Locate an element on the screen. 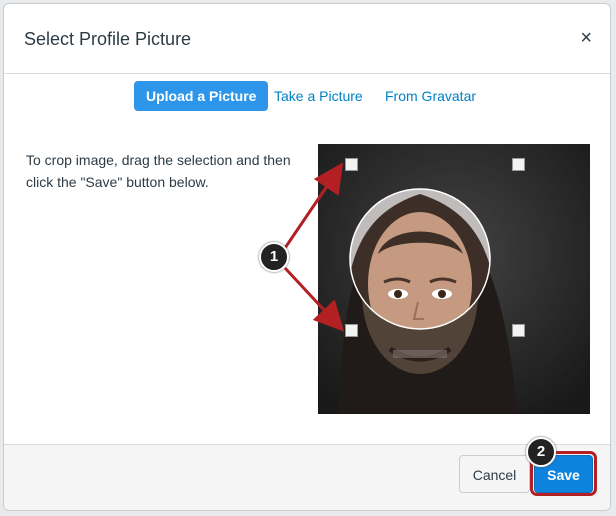 The image size is (616, 516). callout-badge-1: 1 is located at coordinates (274, 257).